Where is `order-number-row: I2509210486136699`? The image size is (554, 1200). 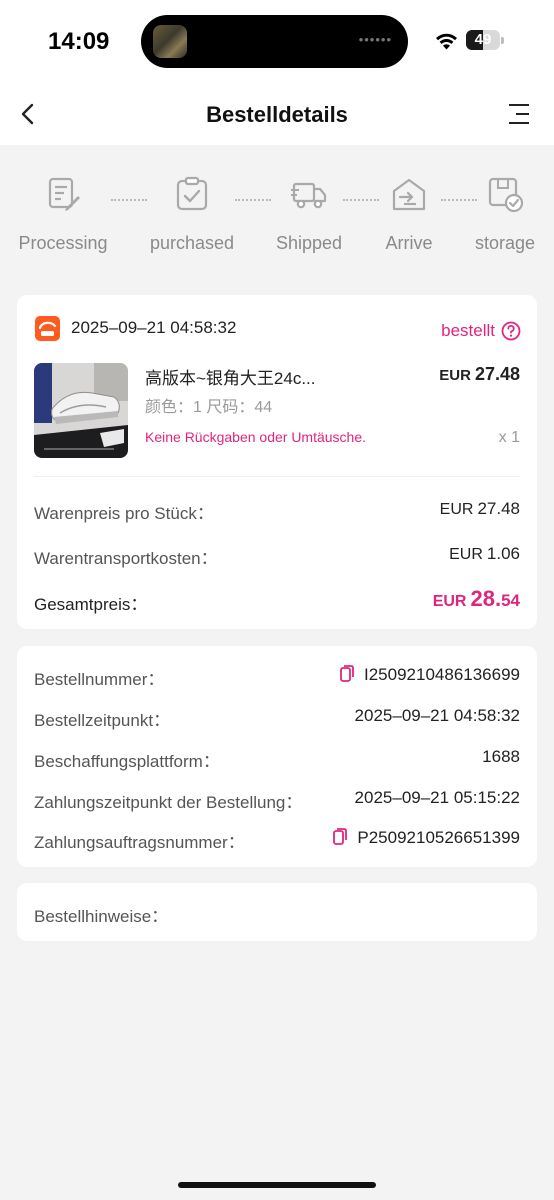 order-number-row: I2509210486136699 is located at coordinates (430, 675).